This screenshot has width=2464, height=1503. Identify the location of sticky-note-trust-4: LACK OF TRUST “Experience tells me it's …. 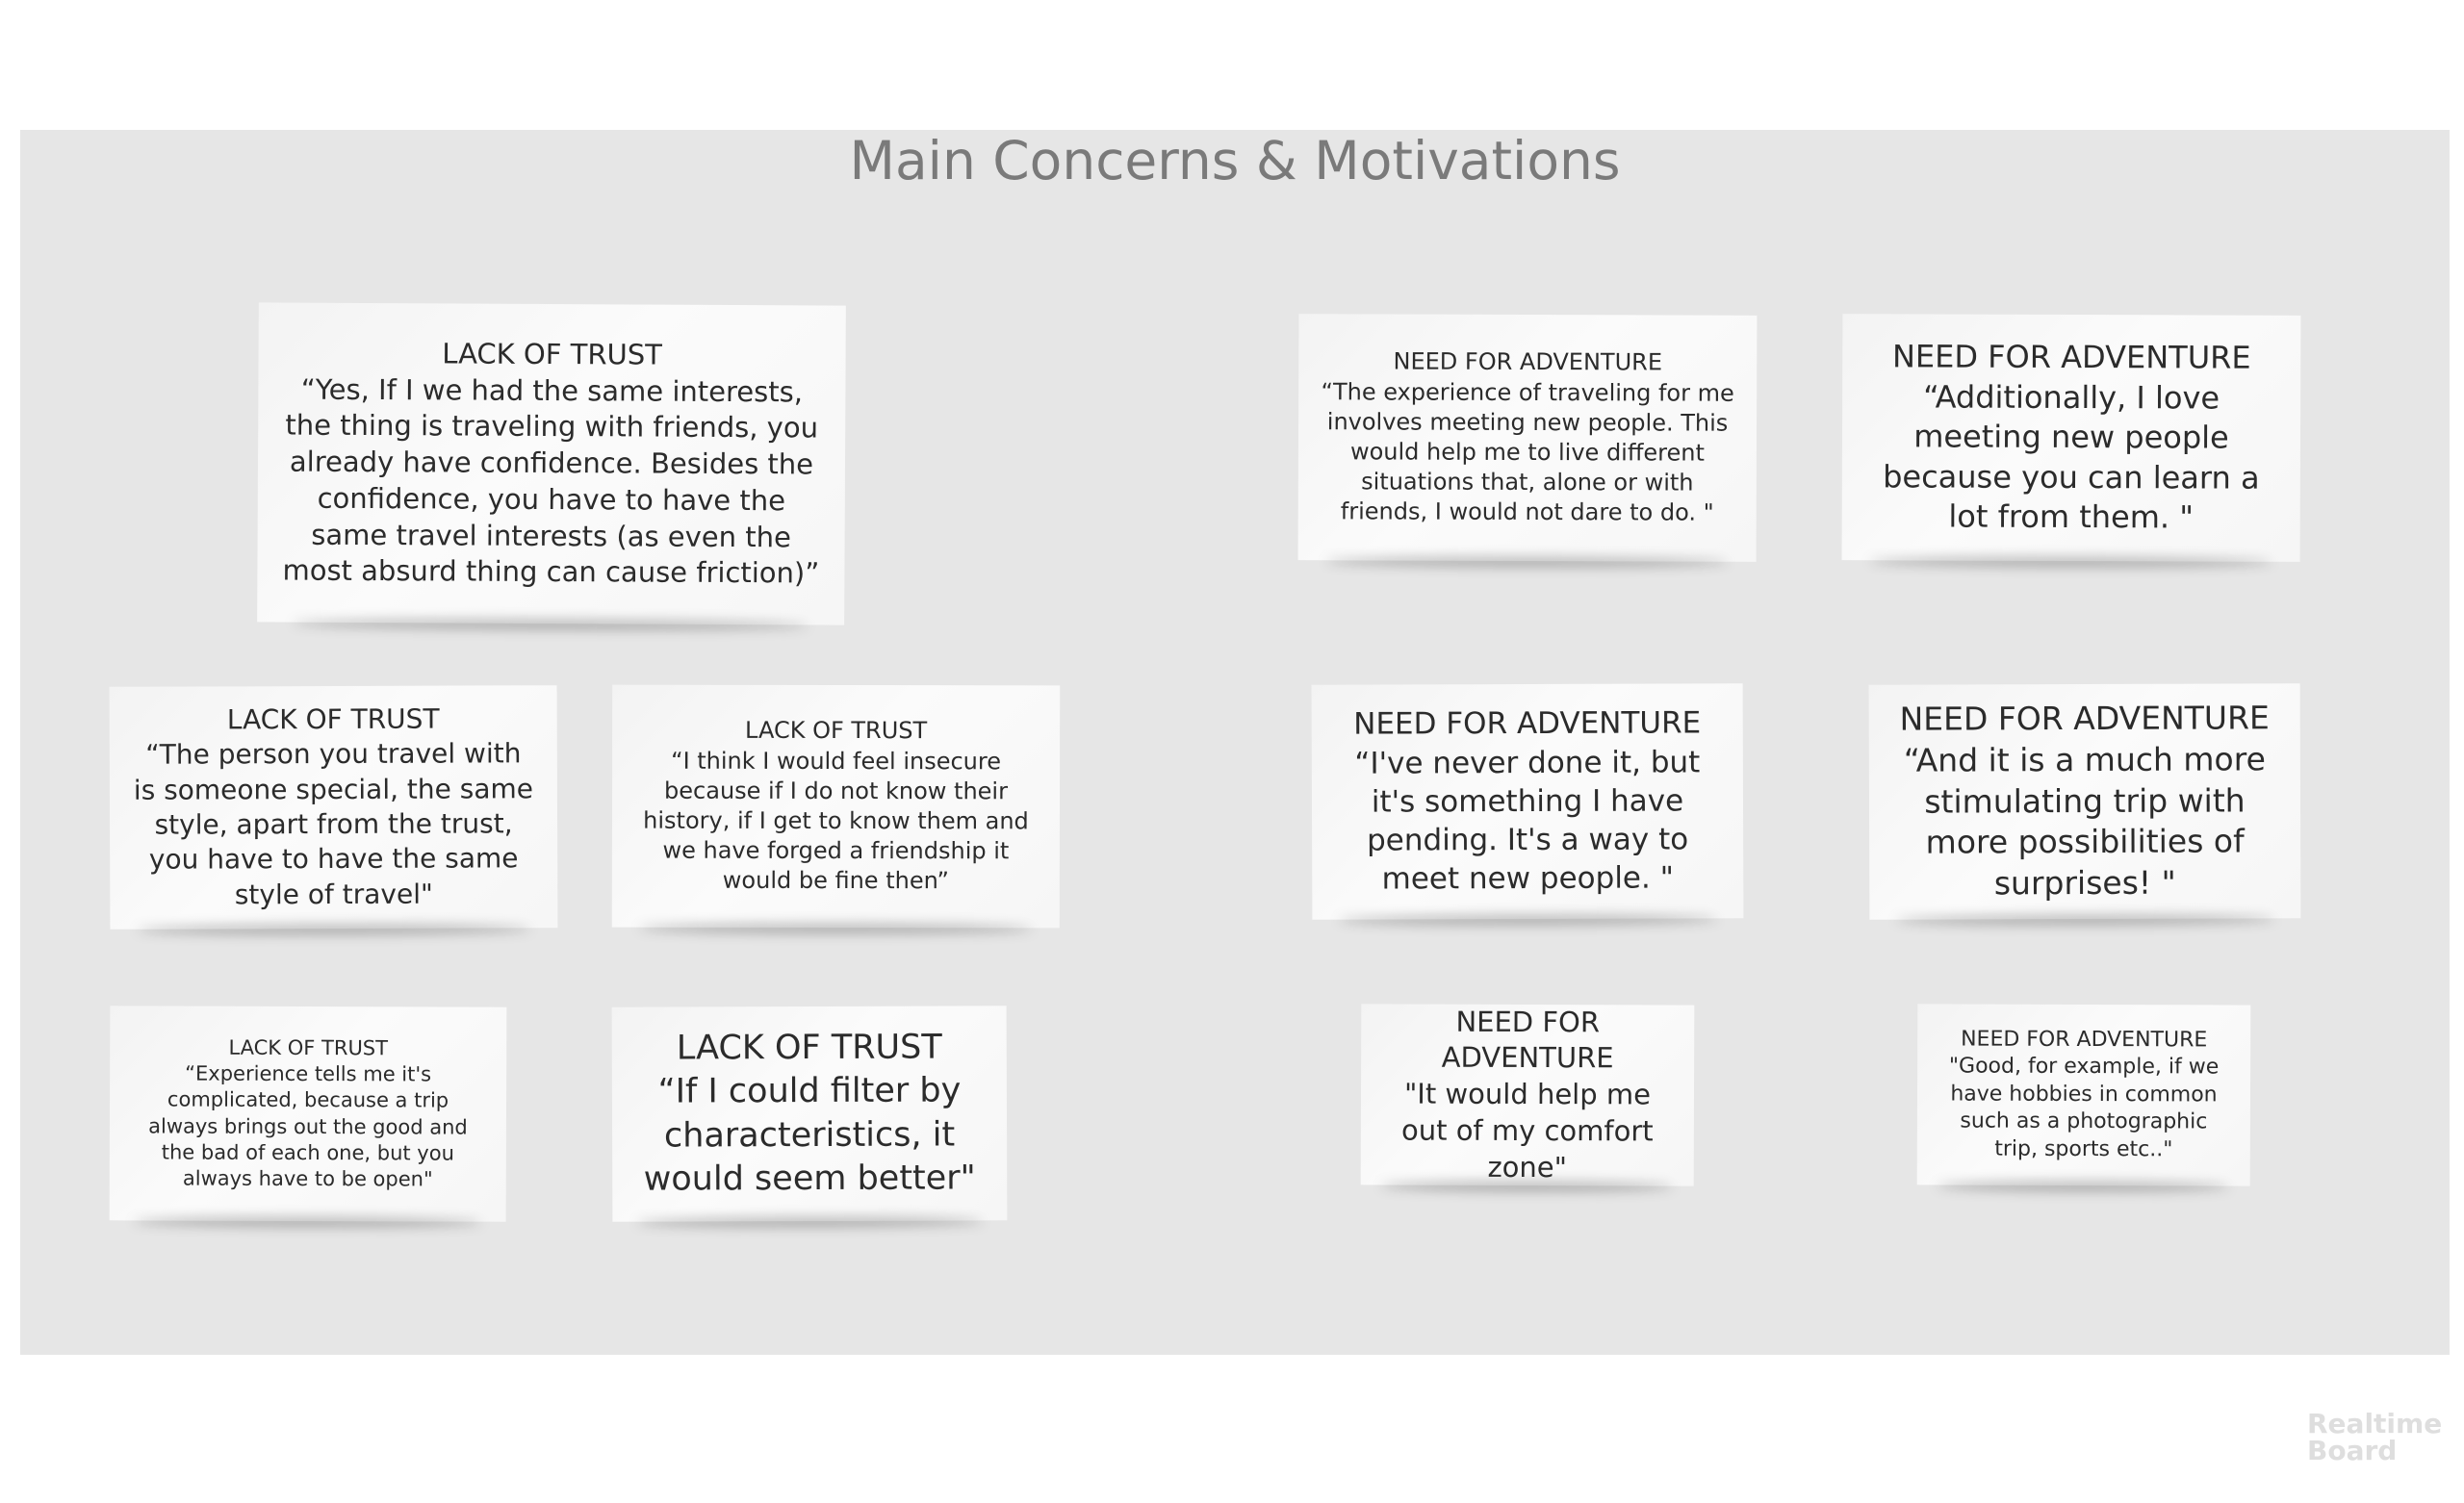
(308, 1114).